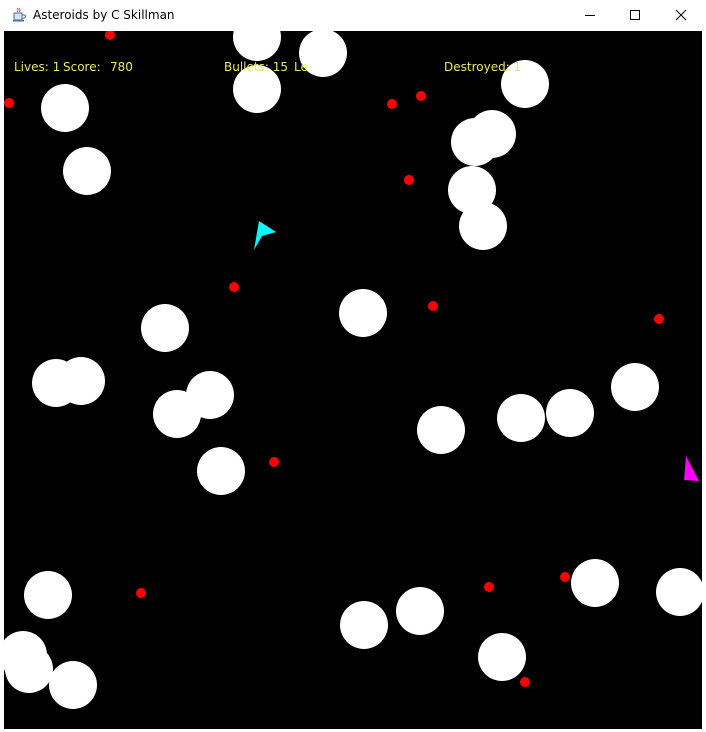 The width and height of the screenshot is (706, 732). What do you see at coordinates (265, 235) in the screenshot?
I see `player-ship-icon` at bounding box center [265, 235].